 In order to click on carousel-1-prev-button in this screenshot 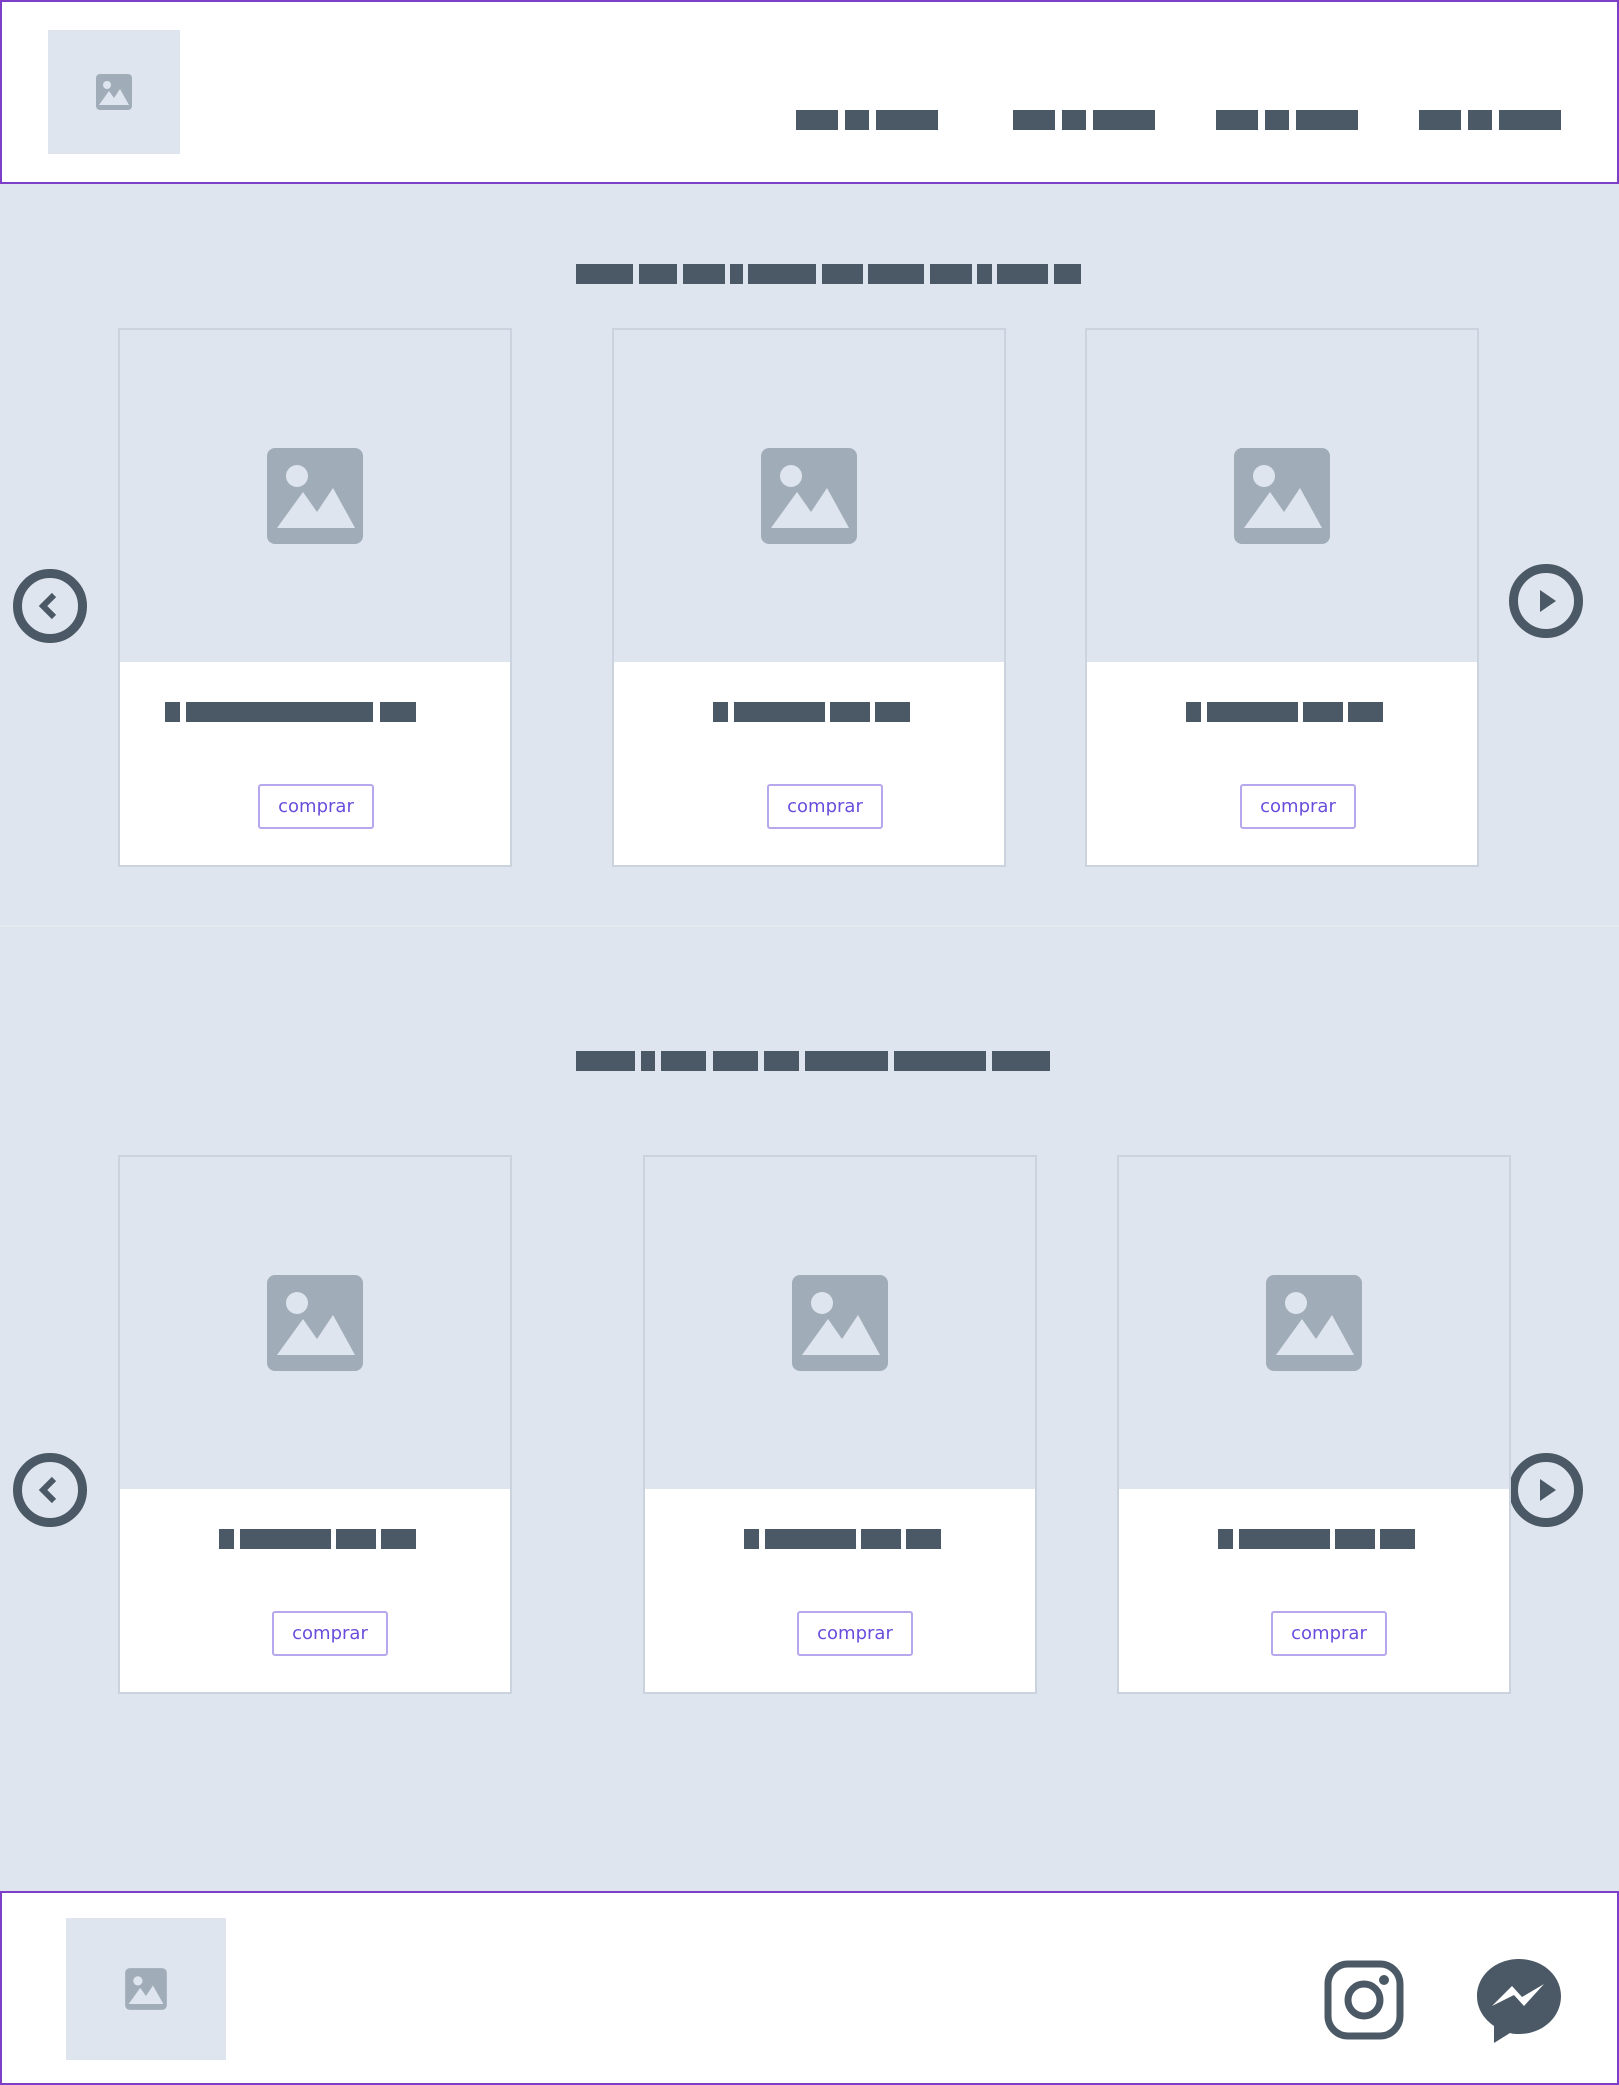, I will do `click(50, 606)`.